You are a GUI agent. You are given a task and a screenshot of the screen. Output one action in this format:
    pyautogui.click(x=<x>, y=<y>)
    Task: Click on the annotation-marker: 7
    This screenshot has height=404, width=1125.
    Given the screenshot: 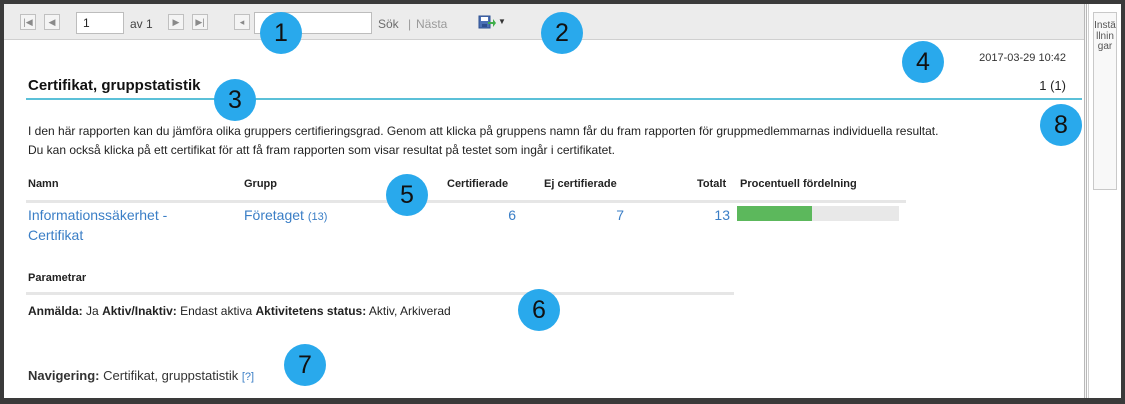 What is the action you would take?
    pyautogui.click(x=305, y=365)
    